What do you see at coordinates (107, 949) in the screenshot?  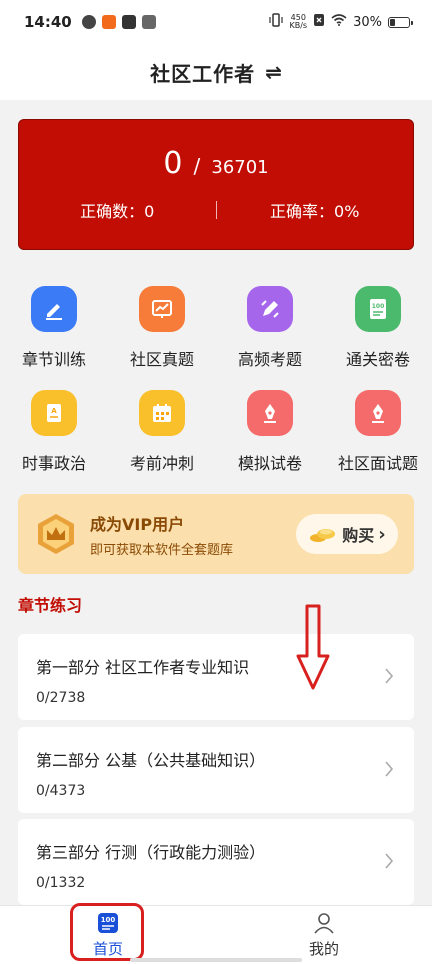 I see `nav-home-label: 首页` at bounding box center [107, 949].